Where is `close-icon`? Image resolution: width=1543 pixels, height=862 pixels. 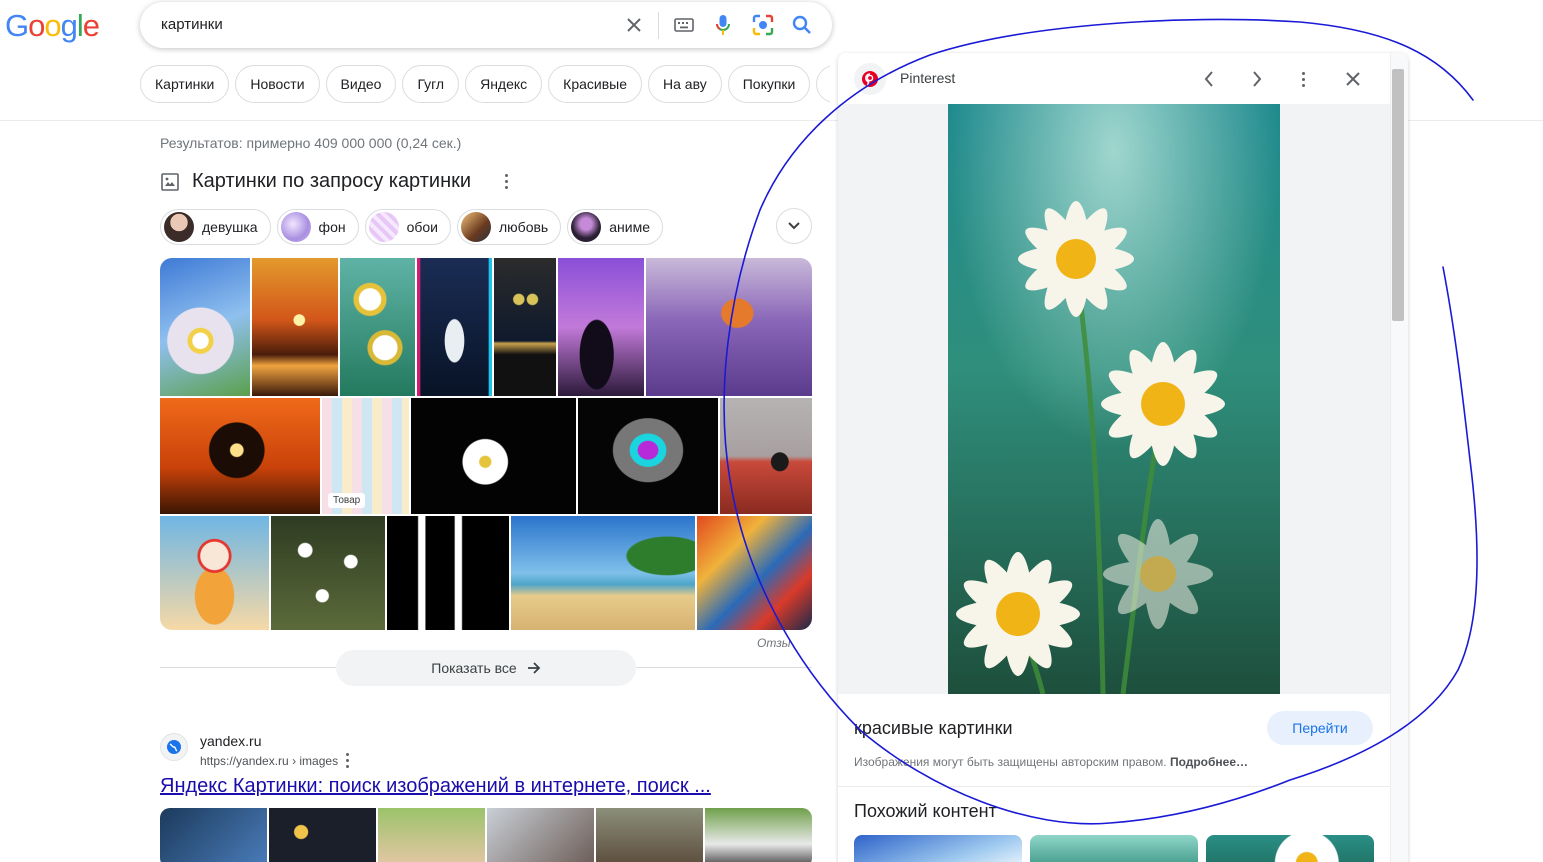
close-icon is located at coordinates (1353, 79).